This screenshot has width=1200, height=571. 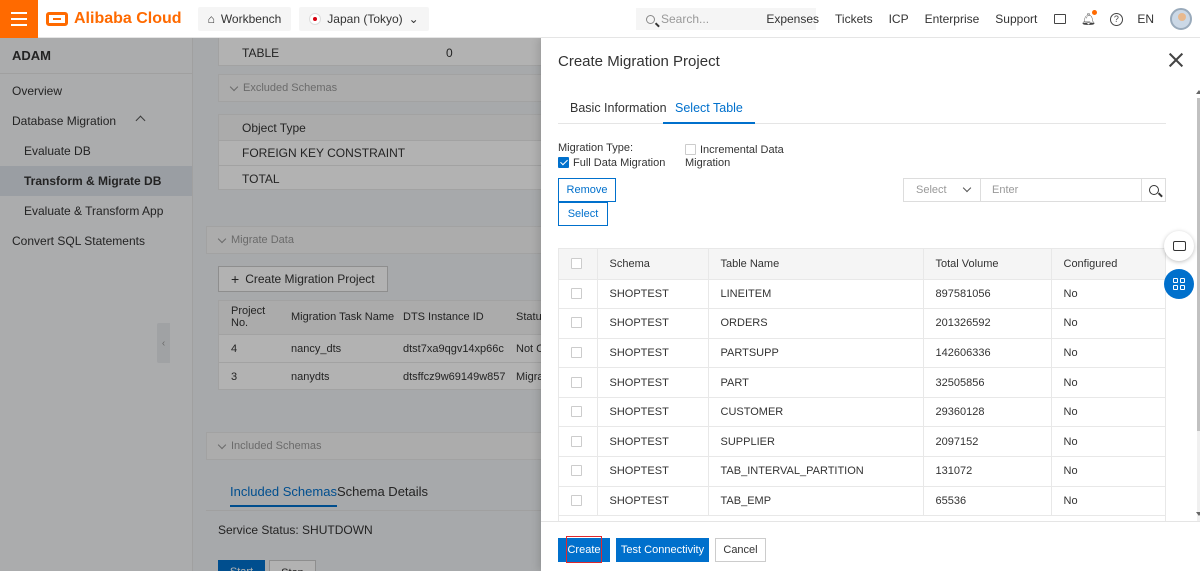 What do you see at coordinates (1061, 190) in the screenshot?
I see `filter-input: Enter` at bounding box center [1061, 190].